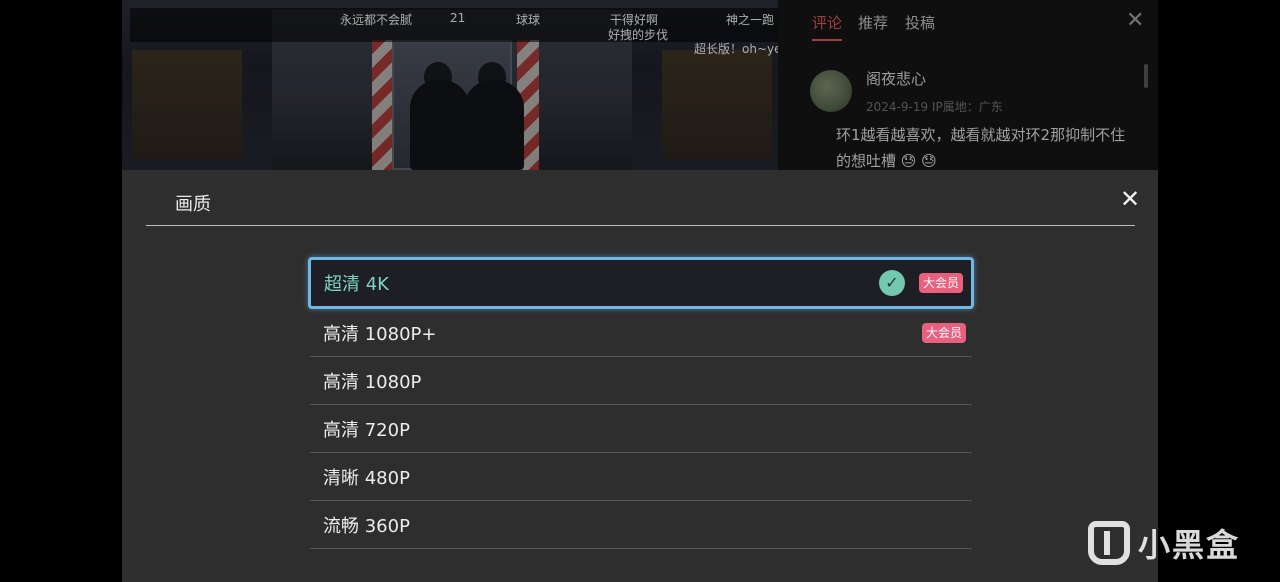 The width and height of the screenshot is (1280, 582). What do you see at coordinates (1189, 545) in the screenshot?
I see `watermark-text: 小黑盒` at bounding box center [1189, 545].